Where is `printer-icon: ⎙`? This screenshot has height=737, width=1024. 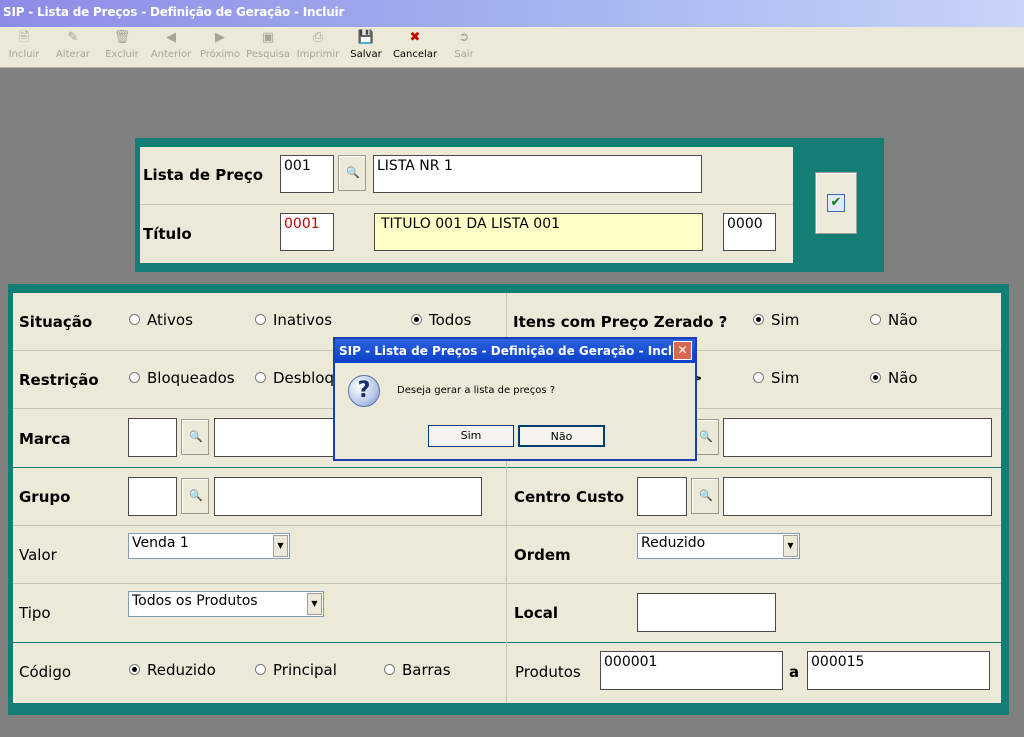
printer-icon: ⎙ is located at coordinates (318, 37).